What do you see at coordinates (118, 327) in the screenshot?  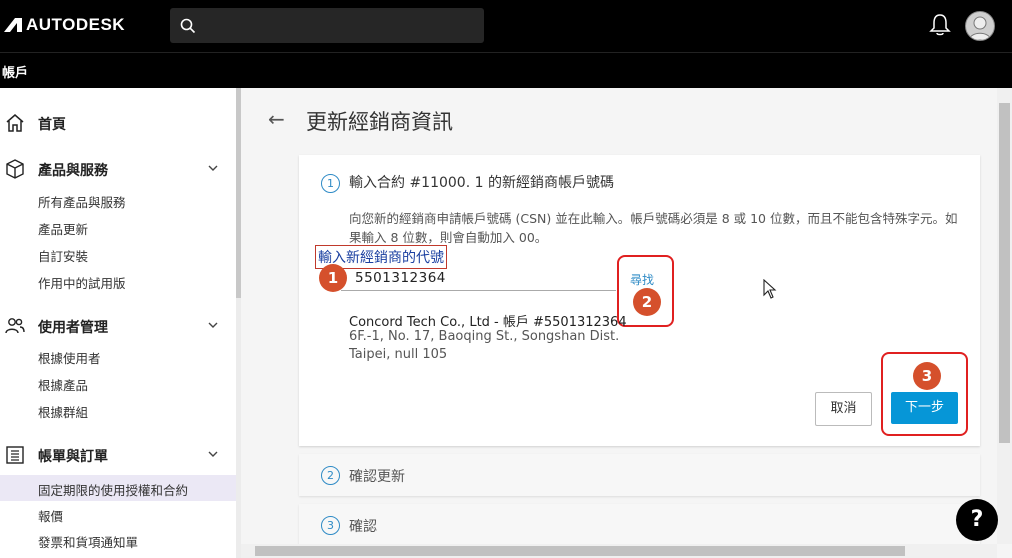 I see `sidebar-section-user-management: 使用者管理` at bounding box center [118, 327].